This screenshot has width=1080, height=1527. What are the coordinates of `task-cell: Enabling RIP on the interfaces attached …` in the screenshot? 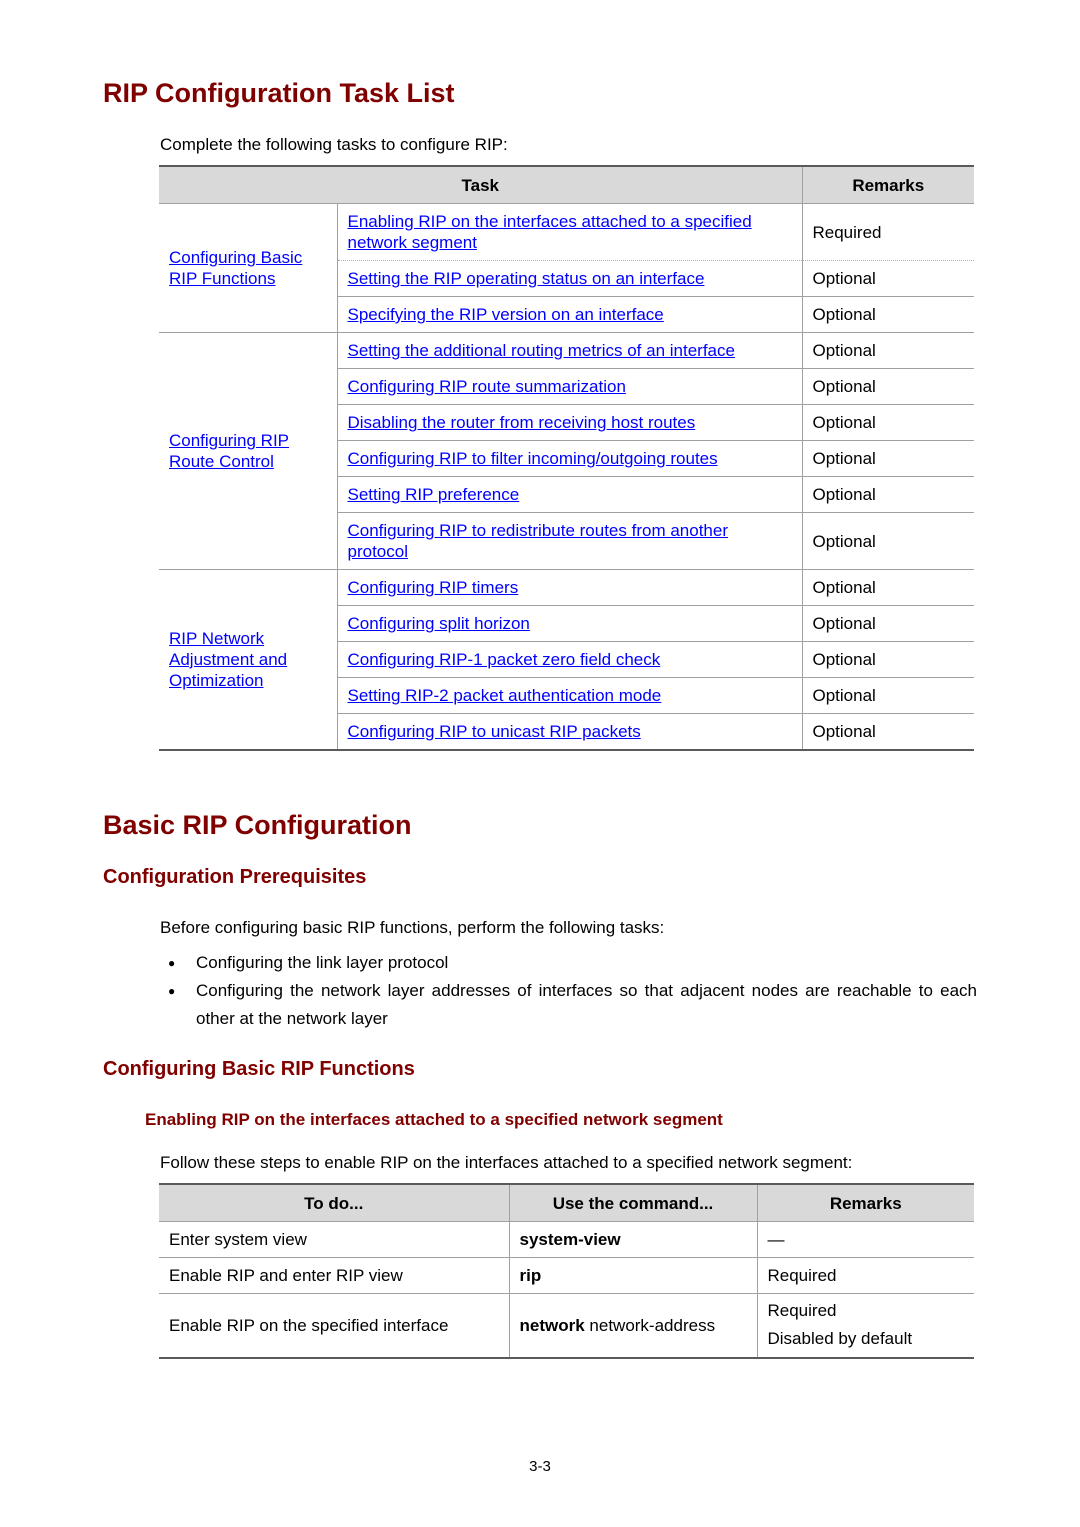 It's located at (569, 232).